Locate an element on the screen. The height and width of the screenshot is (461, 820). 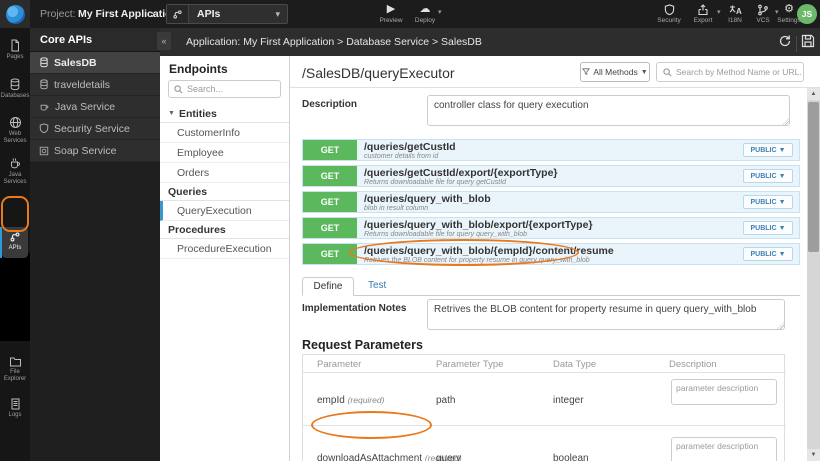
chevron-right-icon: › is located at coordinates (153, 14).